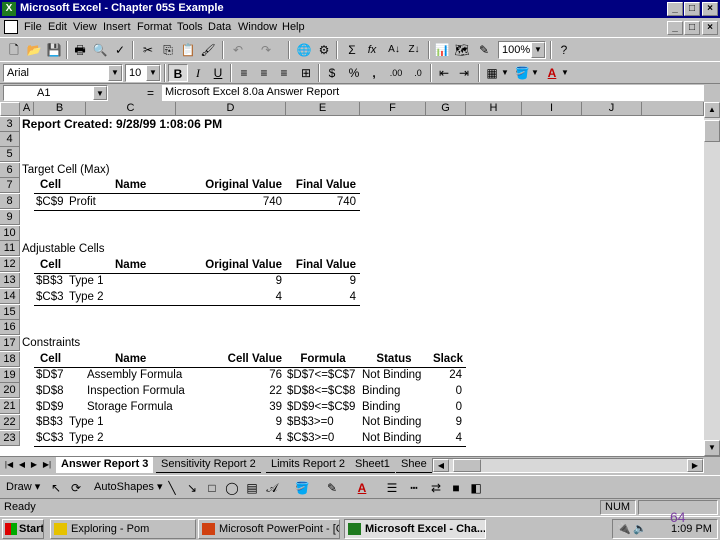 This screenshot has width=720, height=540. I want to click on task-exploring: Exploring - Pom, so click(123, 529).